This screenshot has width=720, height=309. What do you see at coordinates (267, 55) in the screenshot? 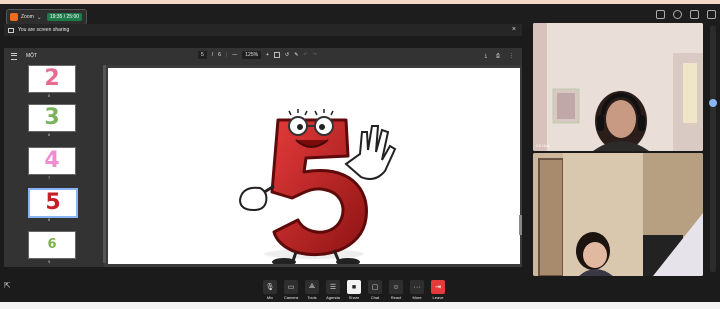
I see `zoom-in-button: +` at bounding box center [267, 55].